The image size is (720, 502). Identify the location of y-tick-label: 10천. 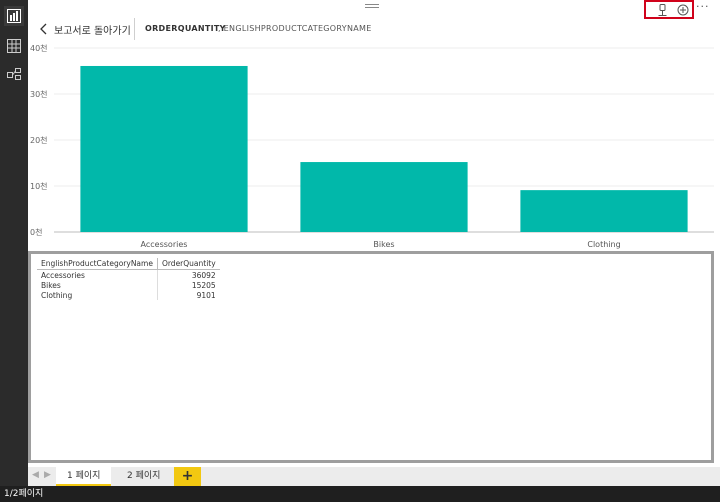
(39, 186).